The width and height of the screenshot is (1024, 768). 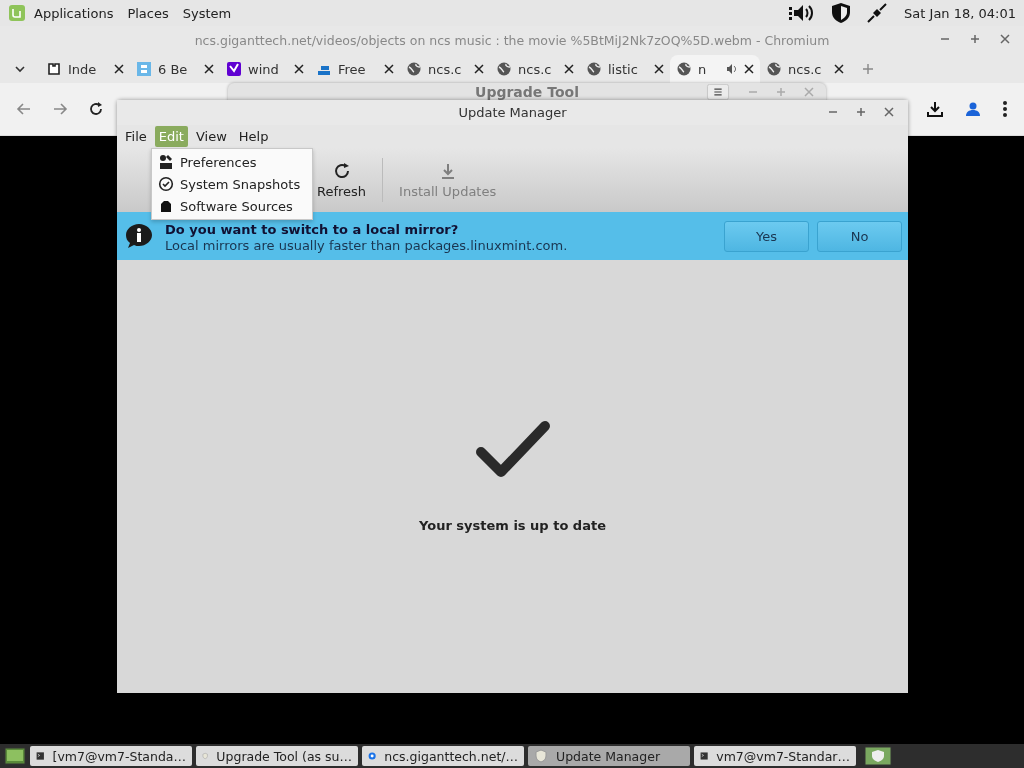 I want to click on tab-title: Inde, so click(x=83, y=69).